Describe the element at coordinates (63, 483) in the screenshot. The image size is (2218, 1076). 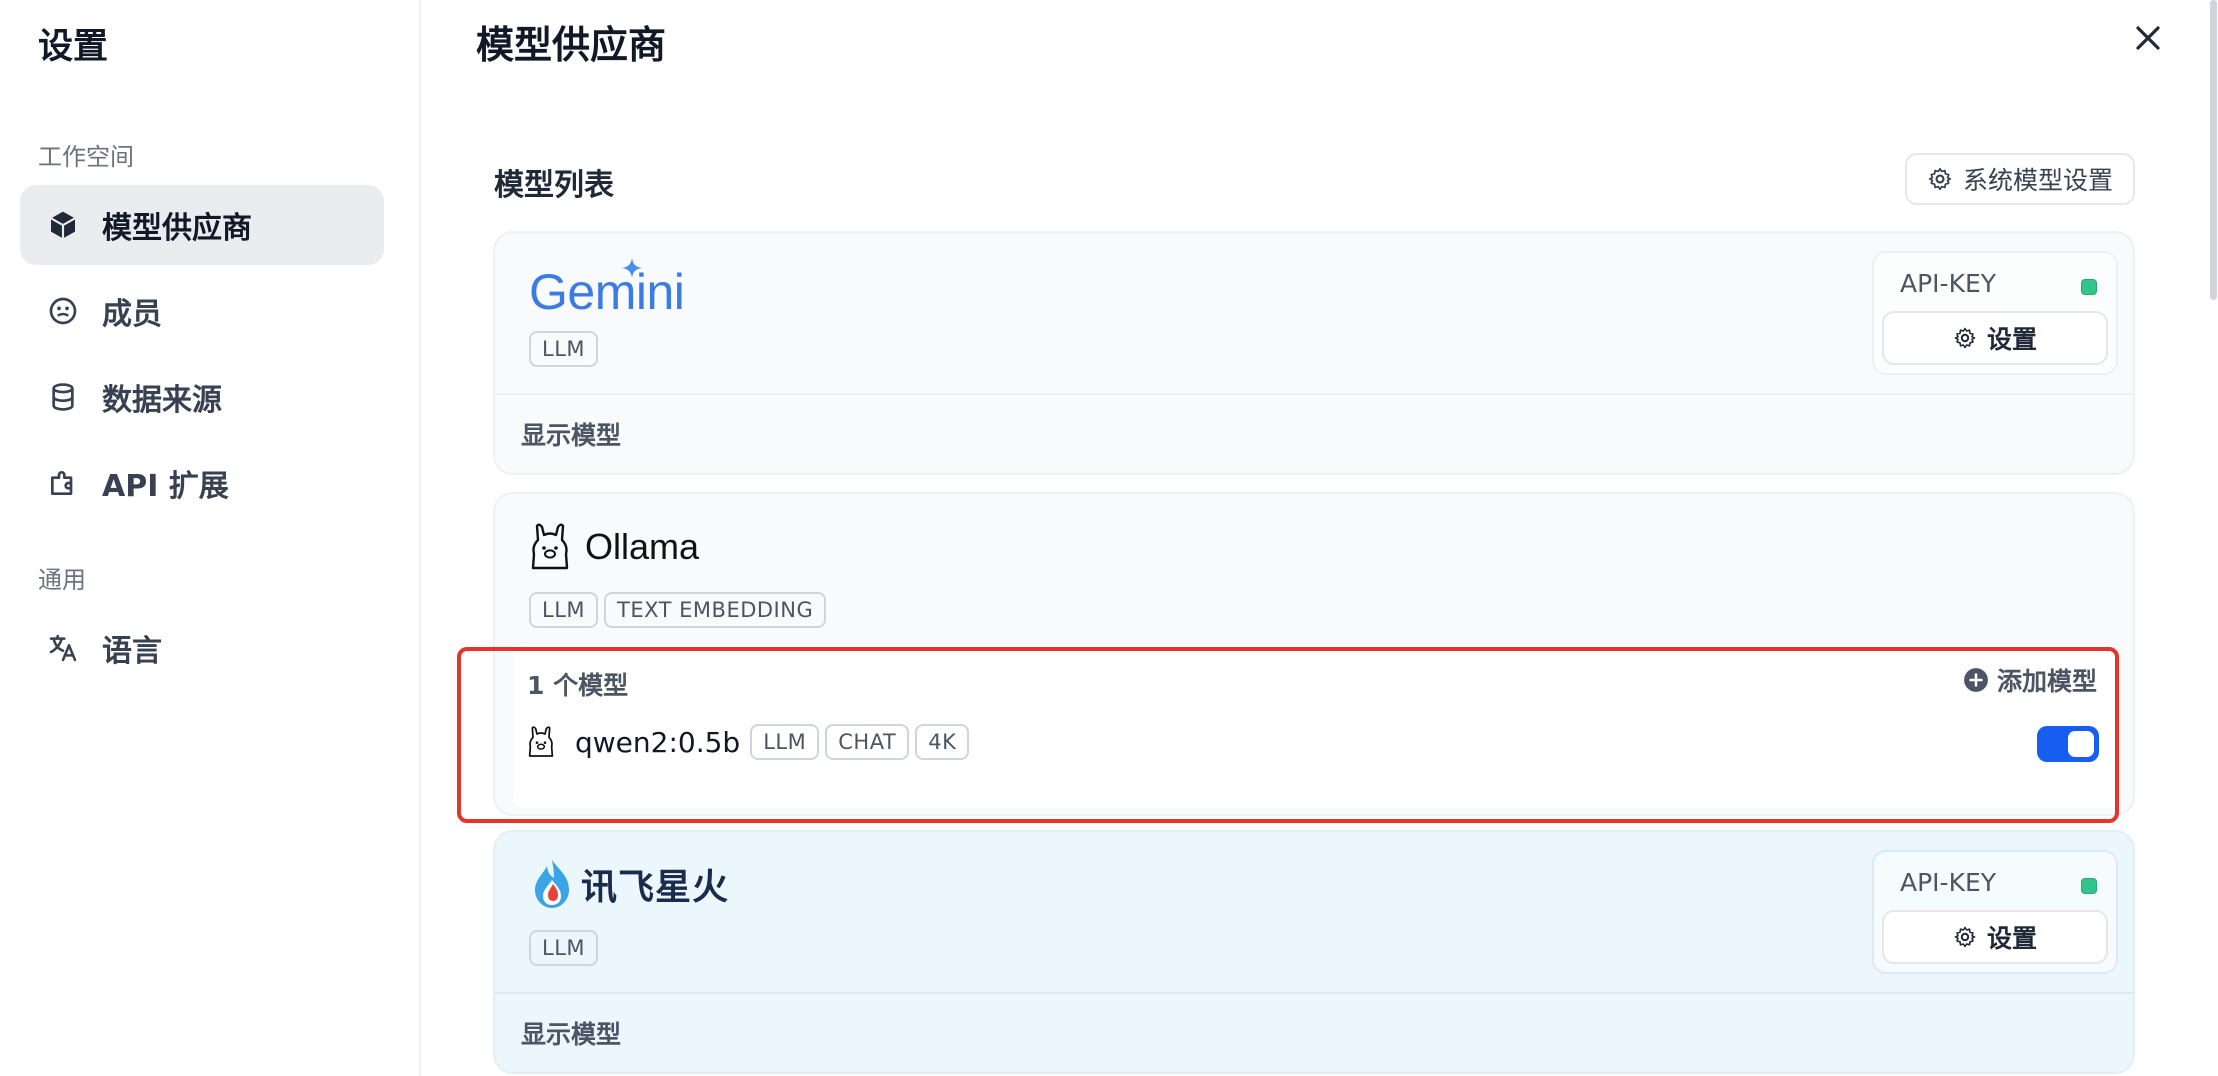
I see `puzzle-icon` at that location.